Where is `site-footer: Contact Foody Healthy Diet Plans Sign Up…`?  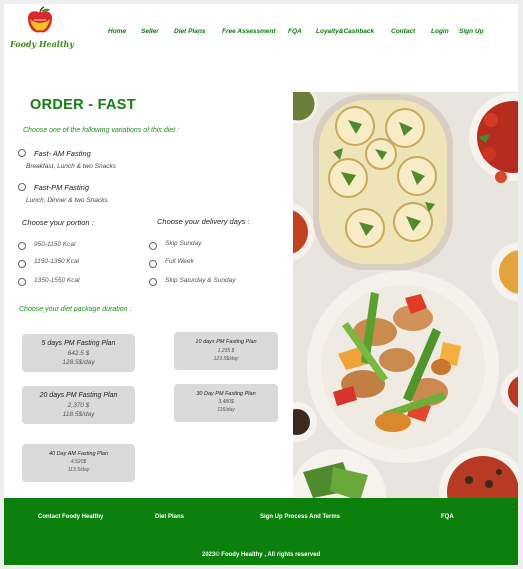 site-footer: Contact Foody Healthy Diet Plans Sign Up… is located at coordinates (261, 531).